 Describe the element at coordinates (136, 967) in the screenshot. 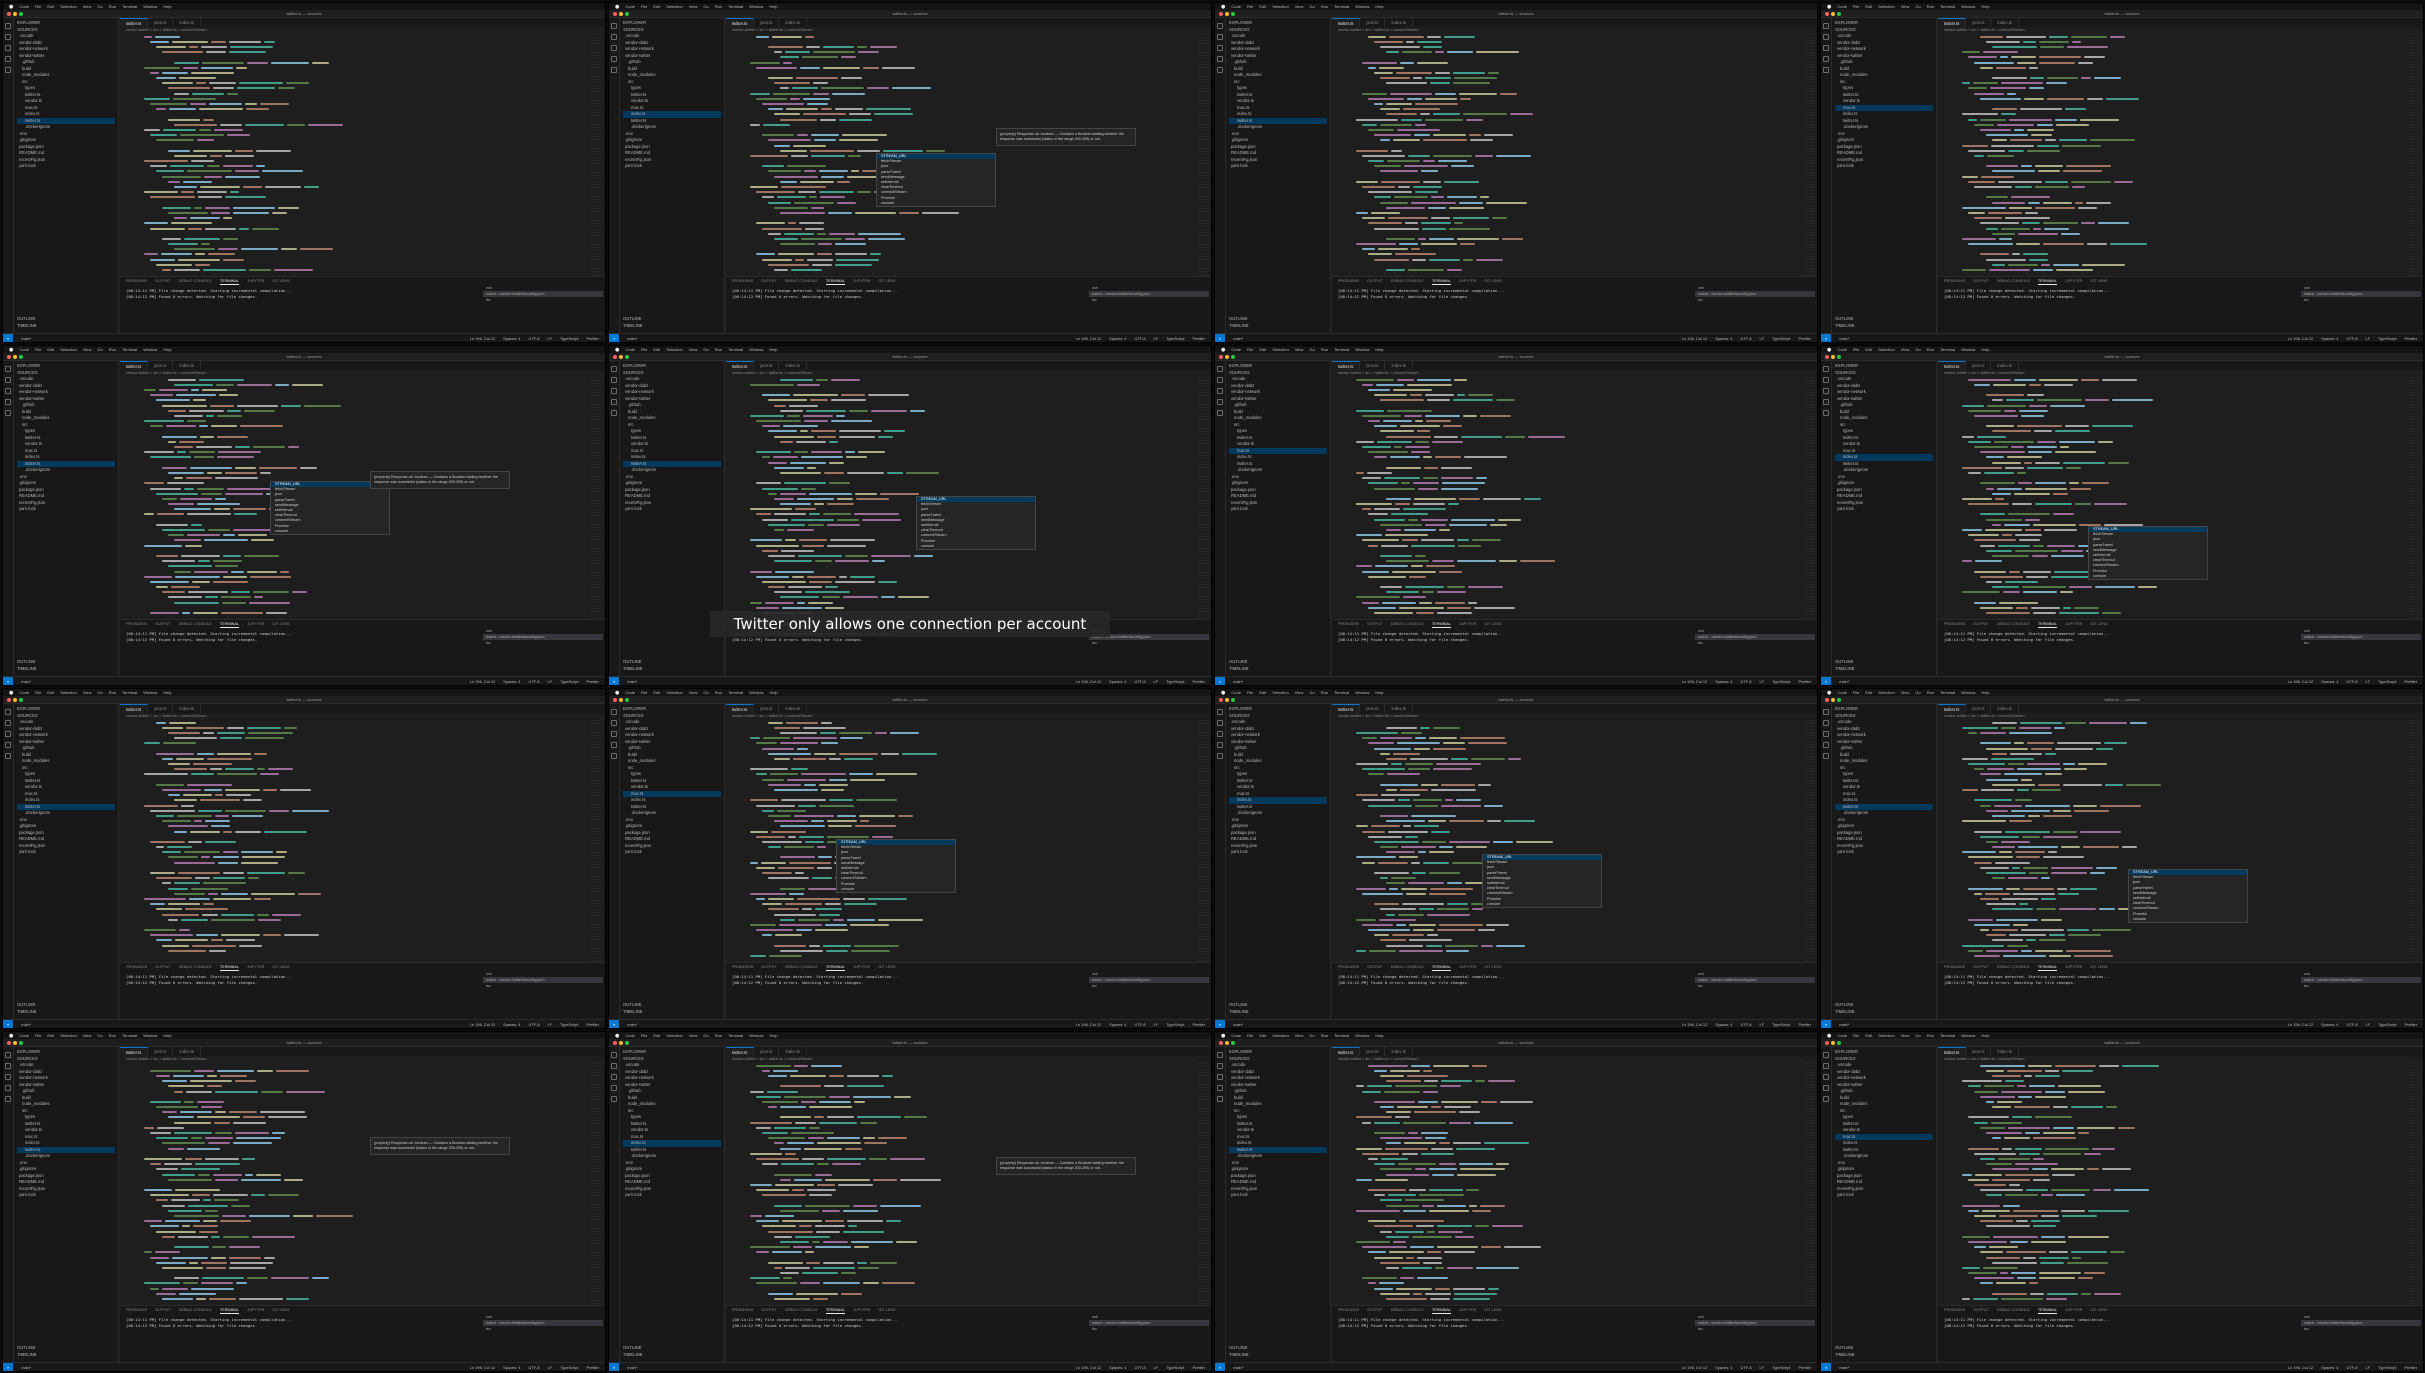

I see `panel-tab: PROBLEMS` at that location.